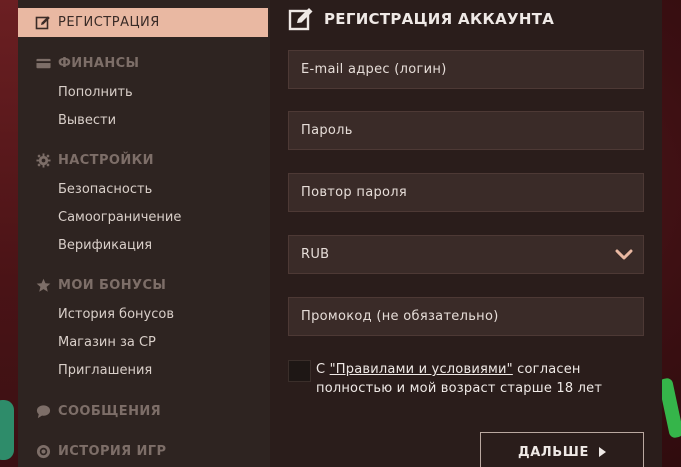  I want to click on sidebar-section-finance: ФИНАНСЫ, so click(87, 63).